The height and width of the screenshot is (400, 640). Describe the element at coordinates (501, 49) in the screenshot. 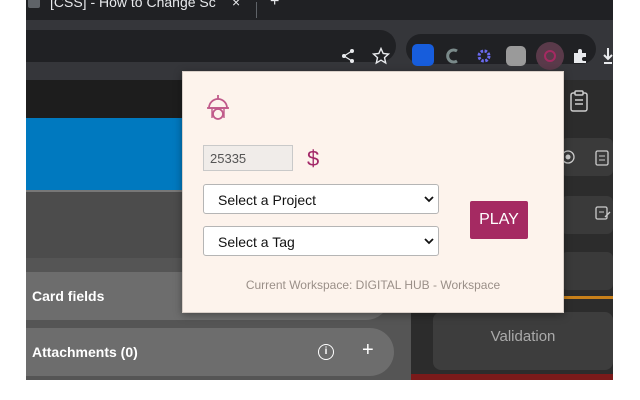

I see `extensions-area` at that location.